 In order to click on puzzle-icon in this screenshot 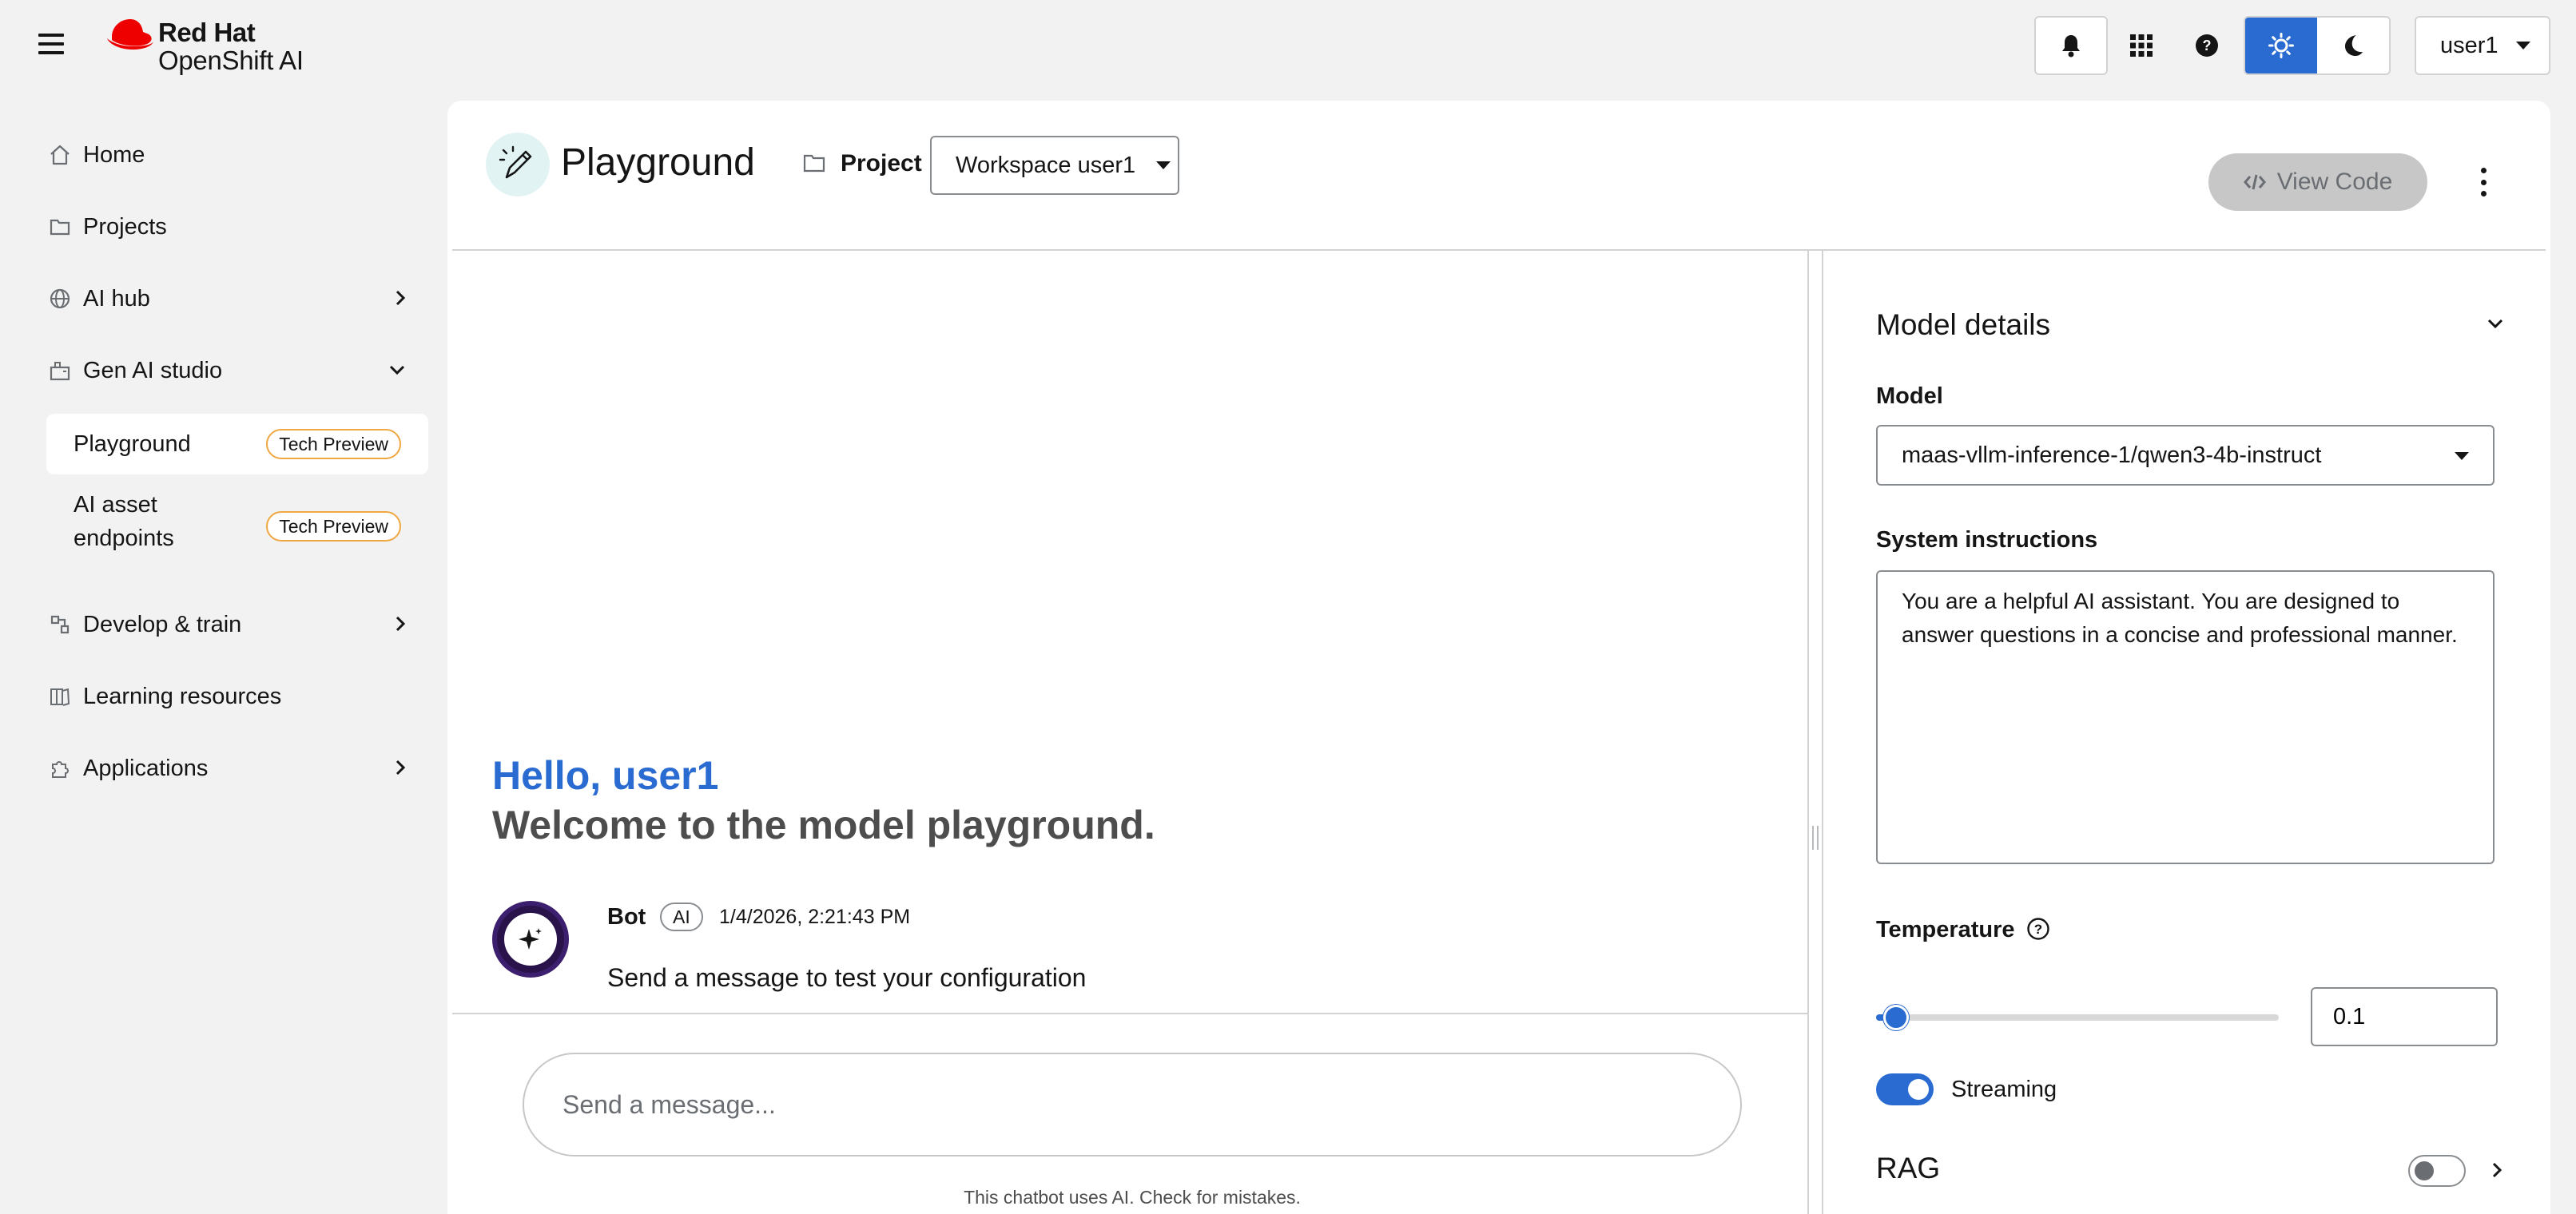, I will do `click(60, 768)`.